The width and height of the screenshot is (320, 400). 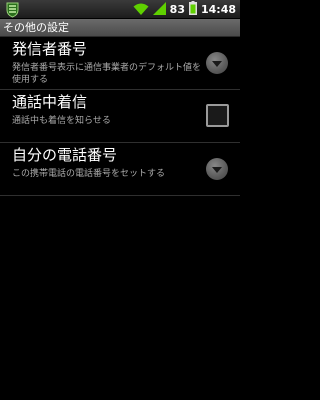 What do you see at coordinates (36, 27) in the screenshot?
I see `page-title: その他の設定` at bounding box center [36, 27].